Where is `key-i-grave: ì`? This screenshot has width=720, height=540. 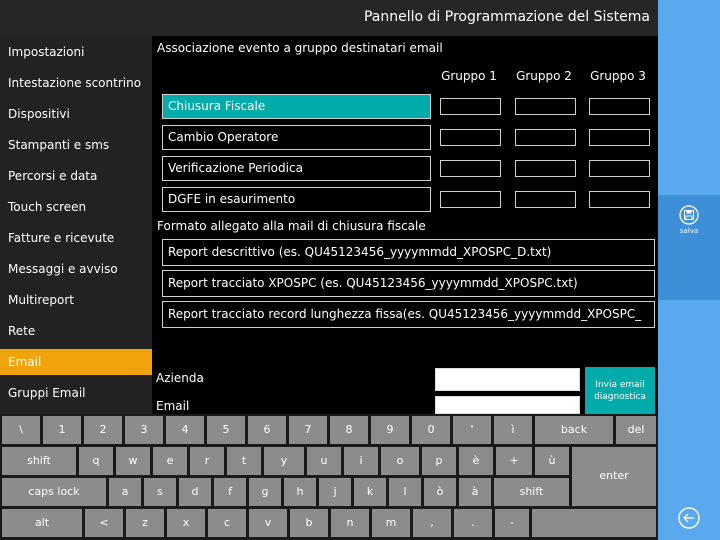
key-i-grave: ì is located at coordinates (513, 430).